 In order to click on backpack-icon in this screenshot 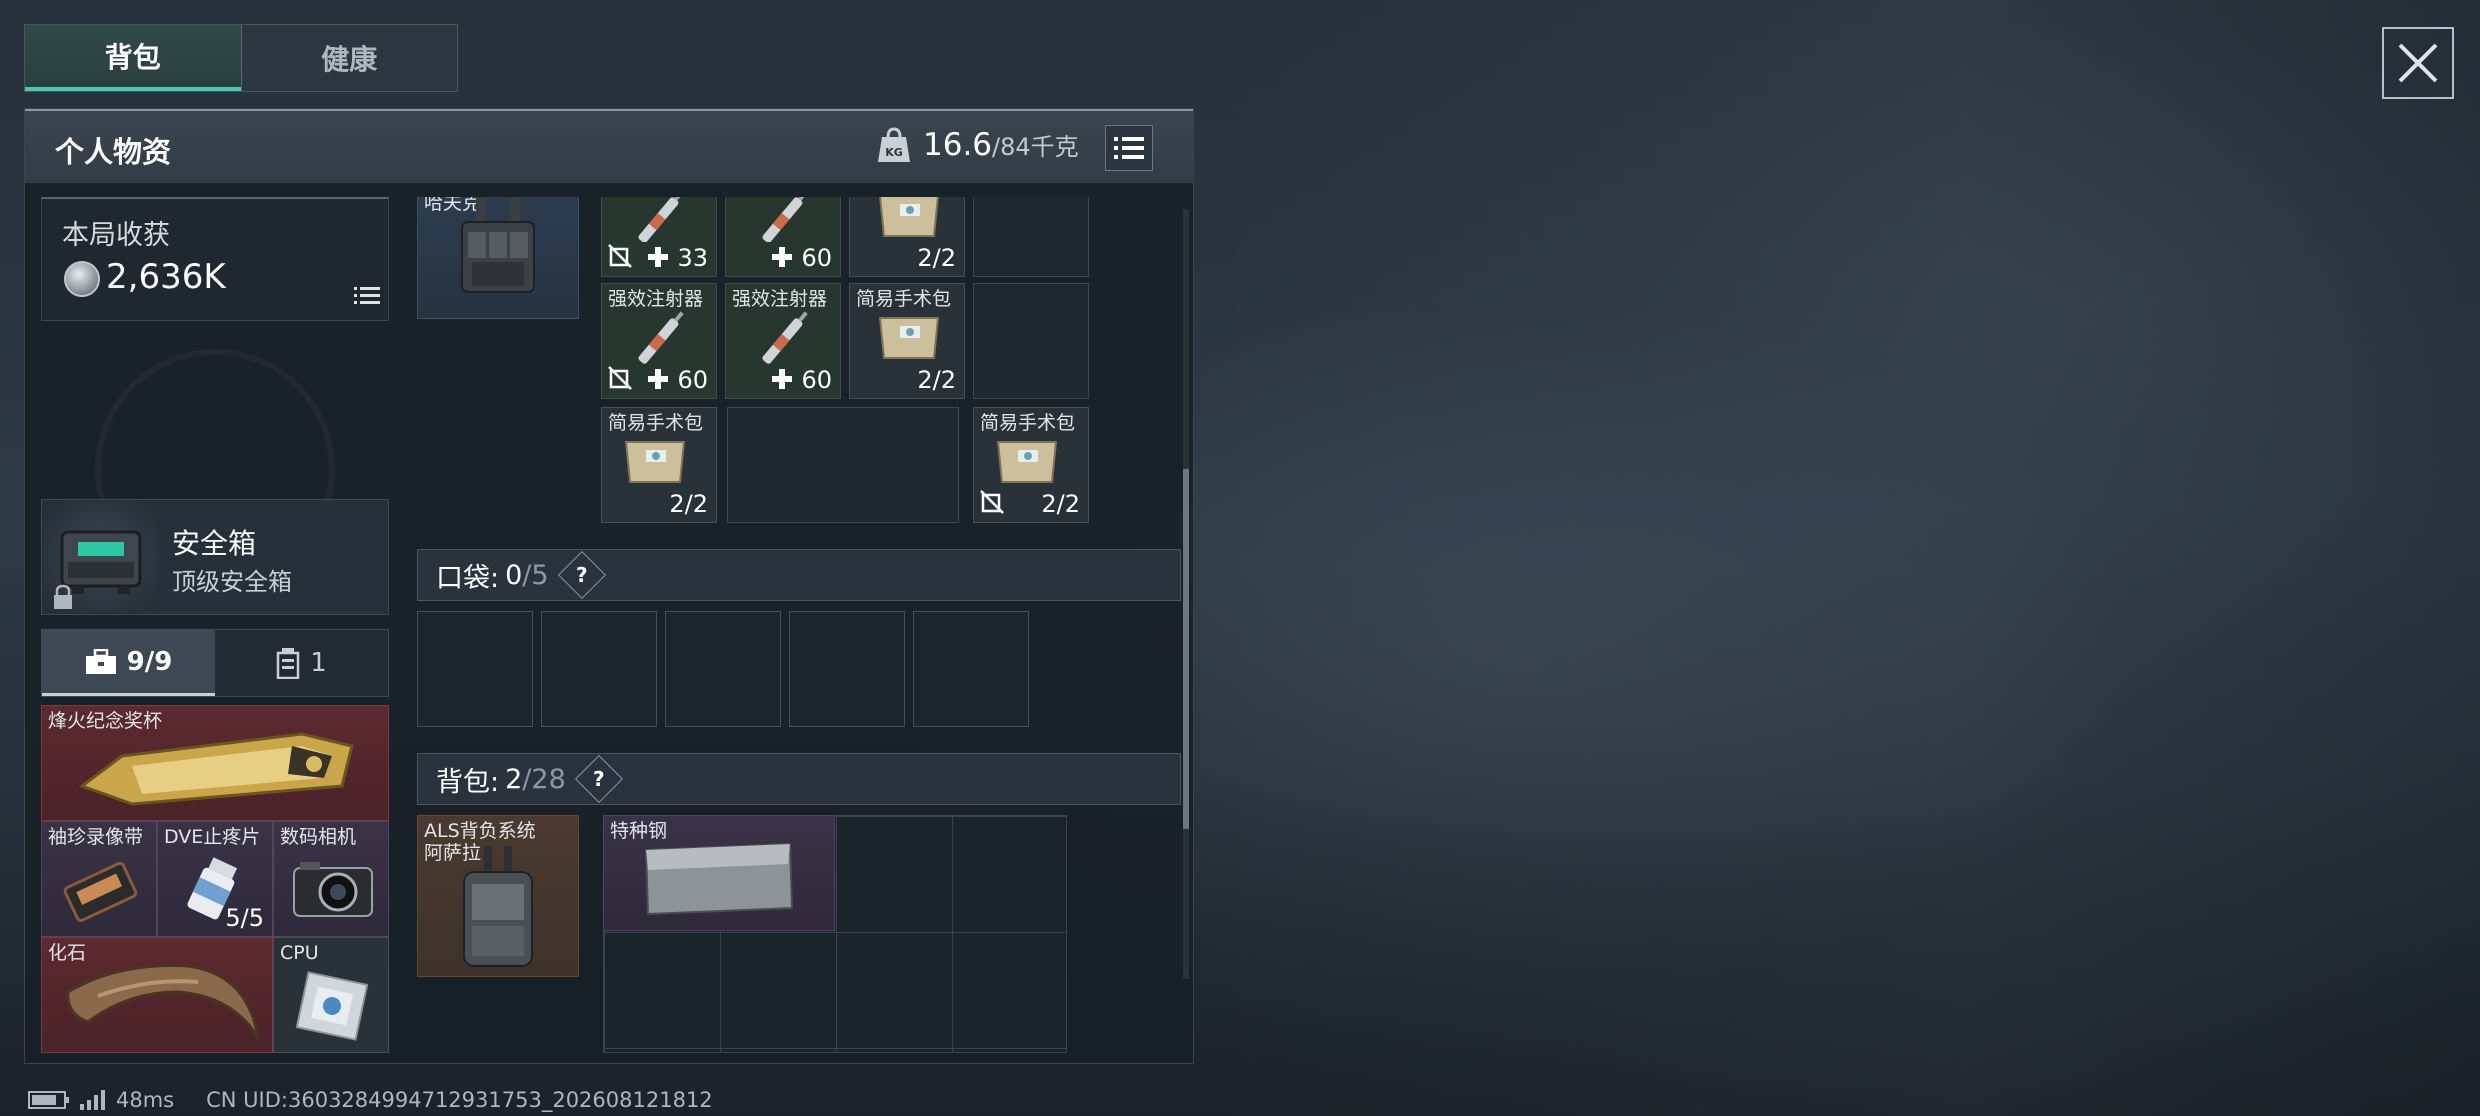, I will do `click(498, 906)`.